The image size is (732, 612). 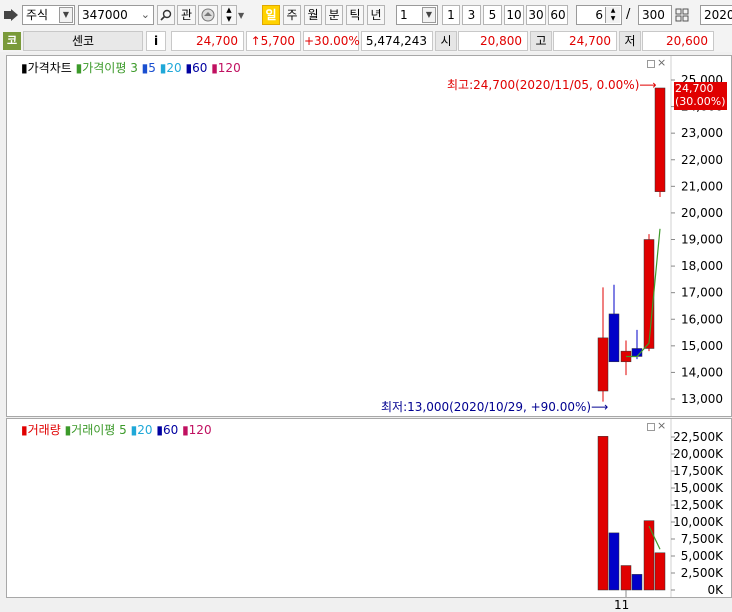 I want to click on interval-30-button: 30, so click(x=536, y=15).